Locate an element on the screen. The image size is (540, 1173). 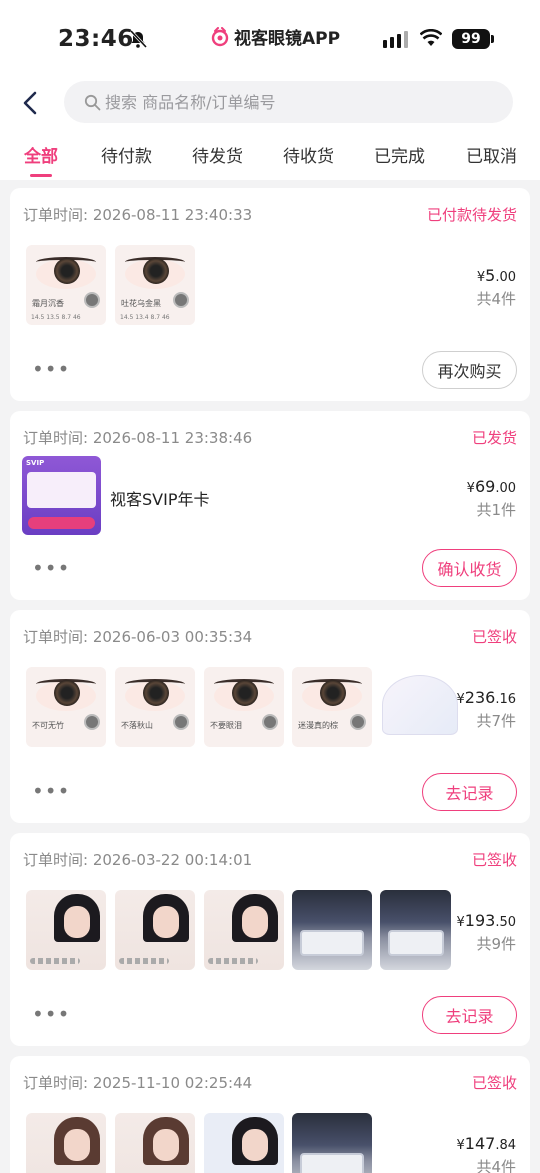
tab-completed: 已完成 is located at coordinates (399, 154).